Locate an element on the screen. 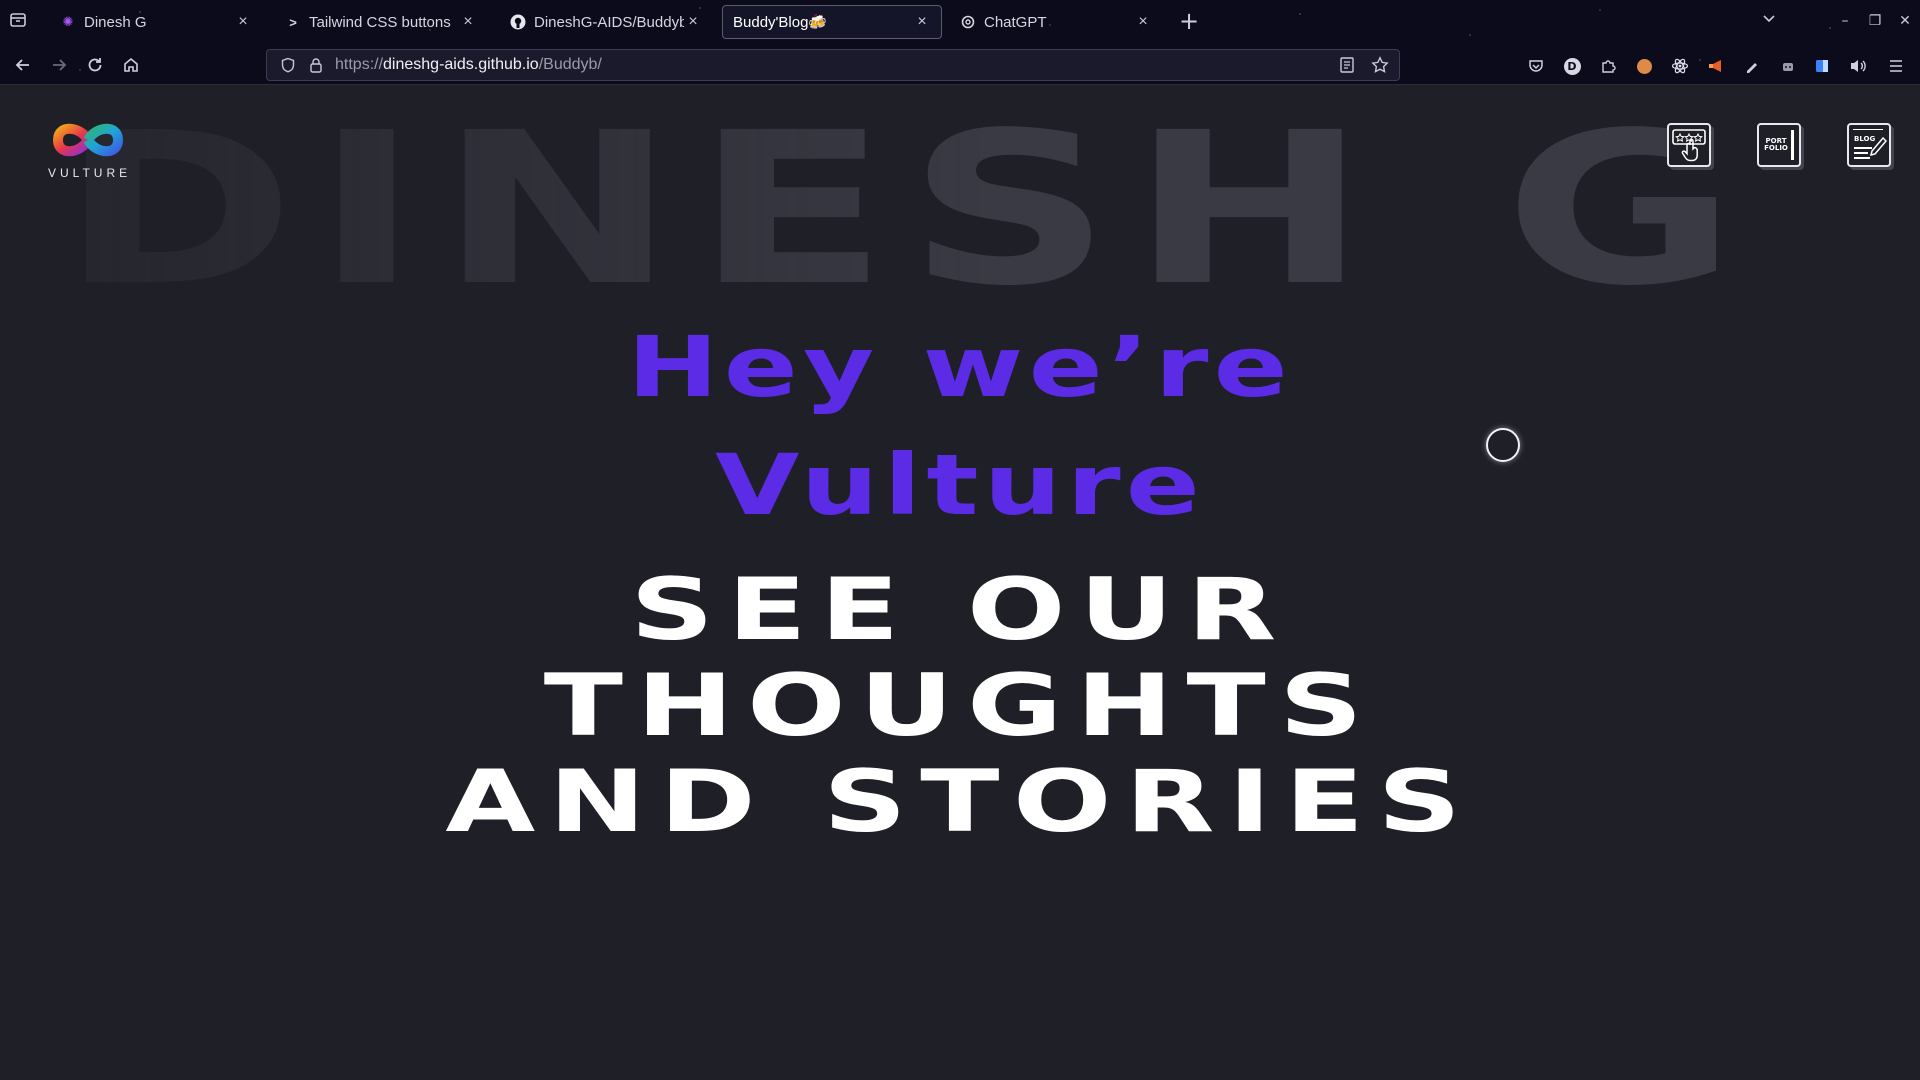 The image size is (1920, 1080). tab-title: Tailwind CSS buttons is located at coordinates (380, 22).